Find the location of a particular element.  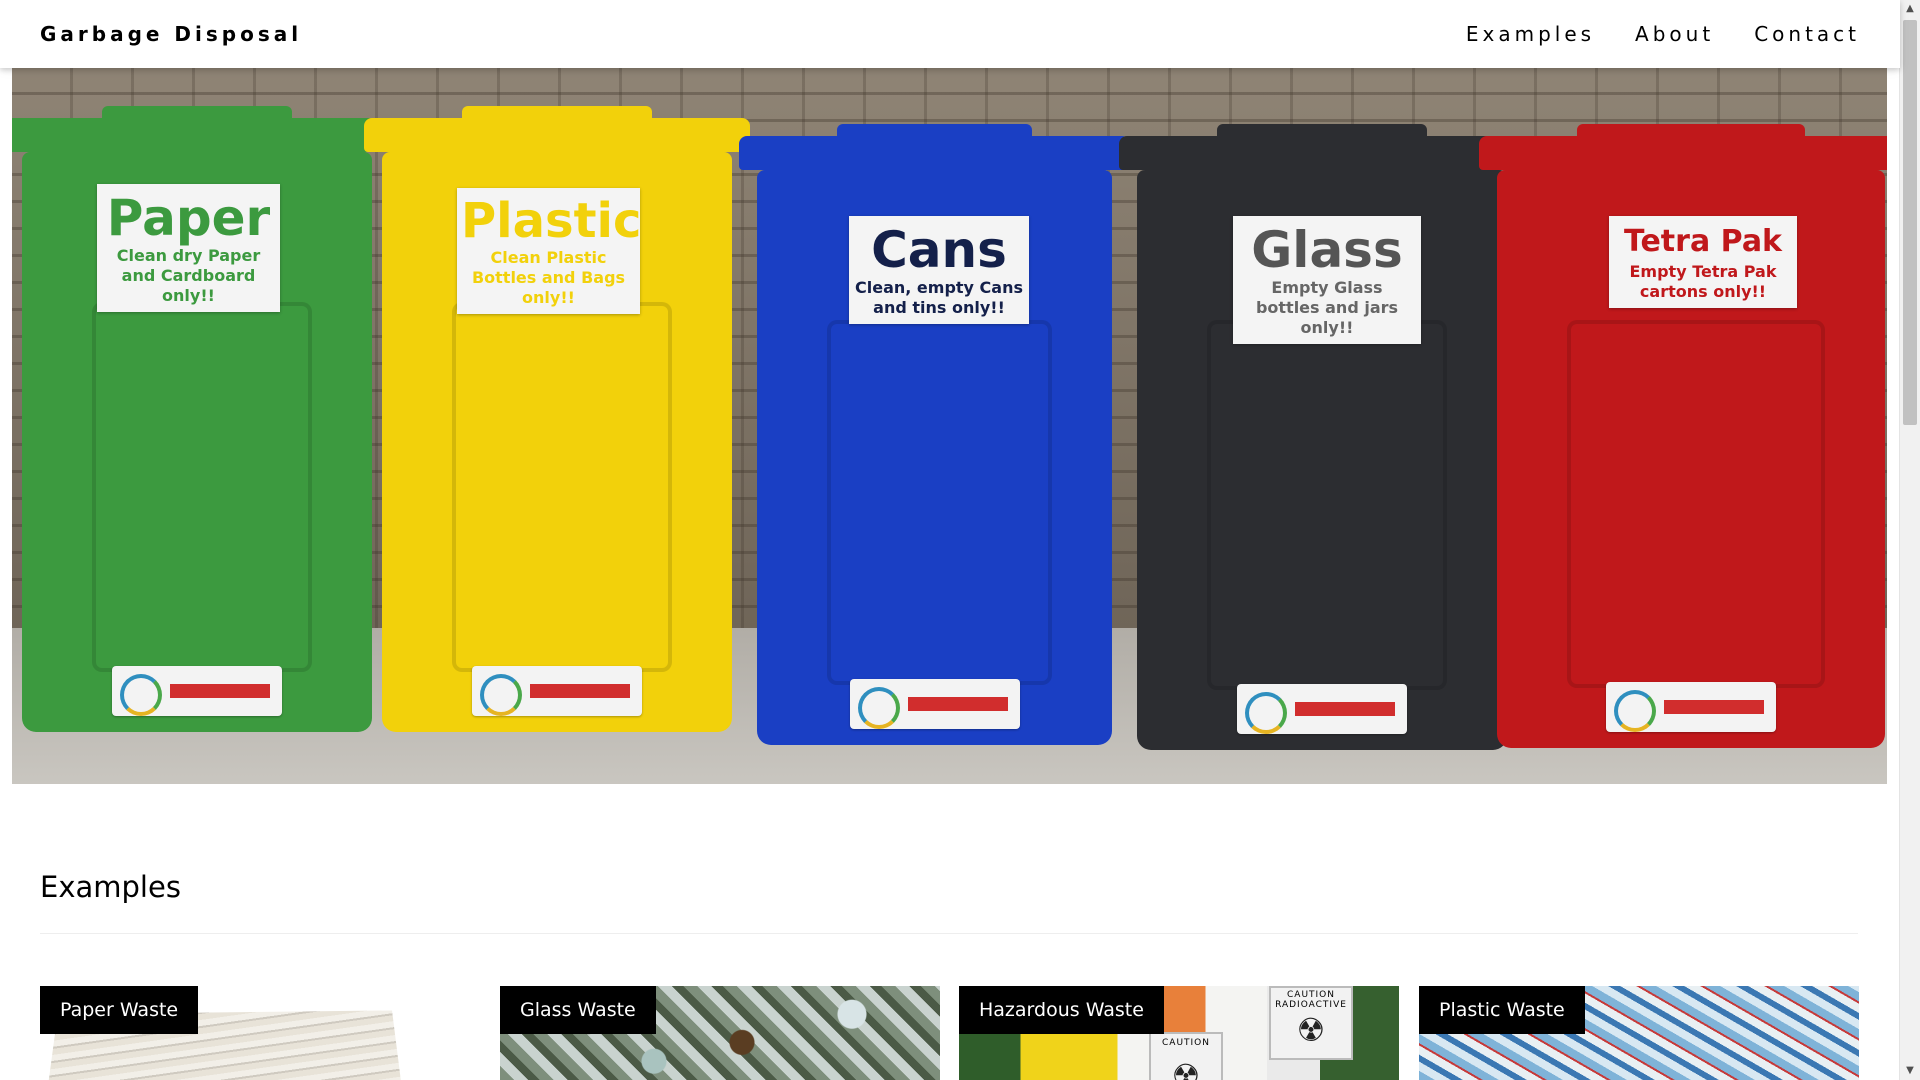

bin-label-text: Empty Glass bottles and jars only!! is located at coordinates (1327, 307).